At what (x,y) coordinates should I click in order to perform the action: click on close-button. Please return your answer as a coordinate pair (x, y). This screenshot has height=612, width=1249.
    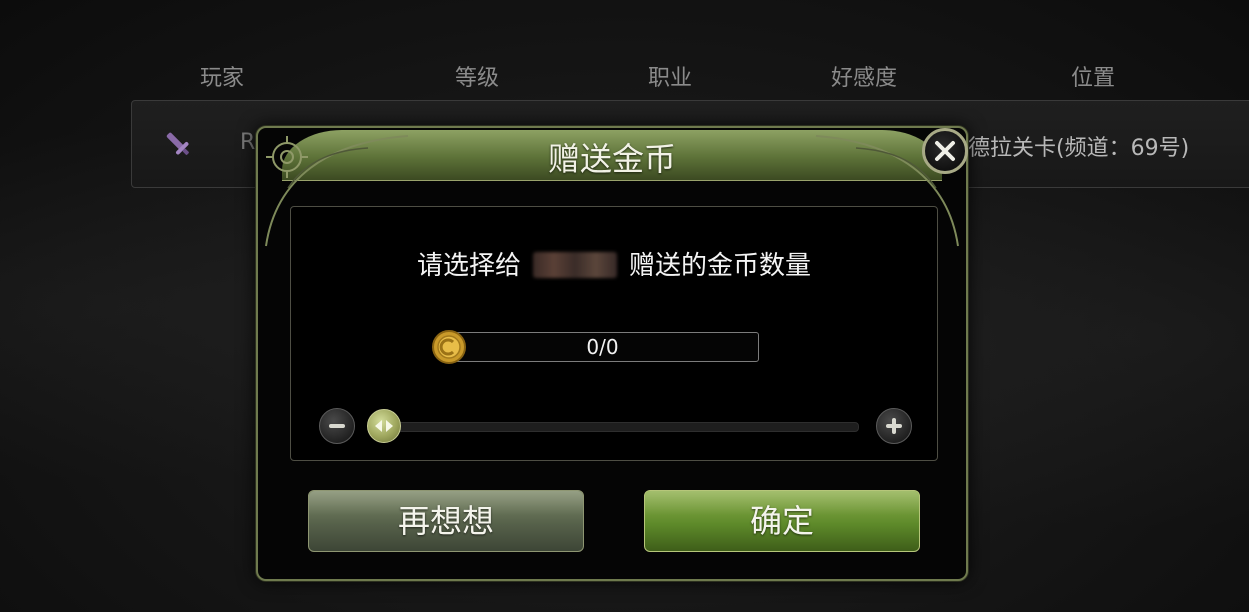
    Looking at the image, I should click on (945, 151).